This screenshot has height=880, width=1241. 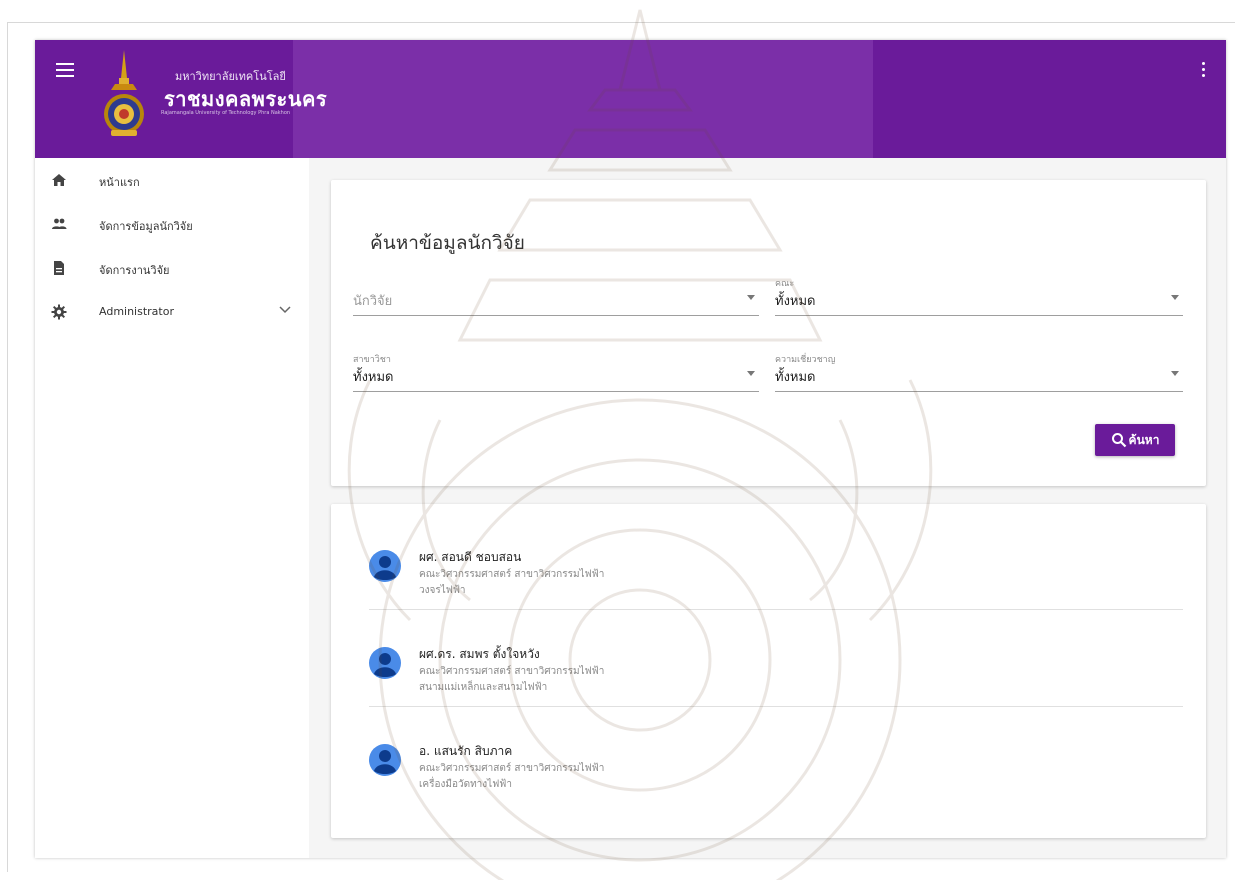 What do you see at coordinates (556, 372) in the screenshot?
I see `major-select: สาขาวิชา ทั้งหมด` at bounding box center [556, 372].